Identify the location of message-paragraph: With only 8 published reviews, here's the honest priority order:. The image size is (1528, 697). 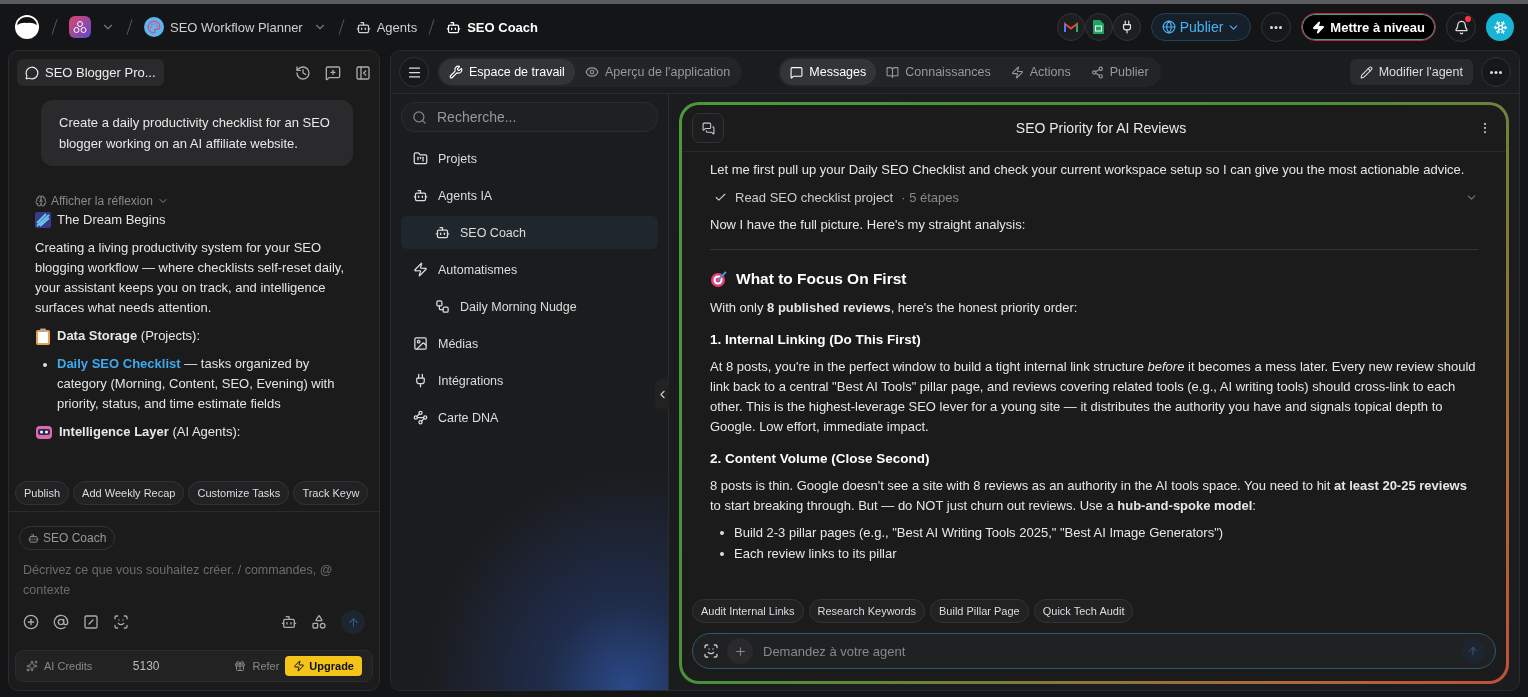
(894, 308).